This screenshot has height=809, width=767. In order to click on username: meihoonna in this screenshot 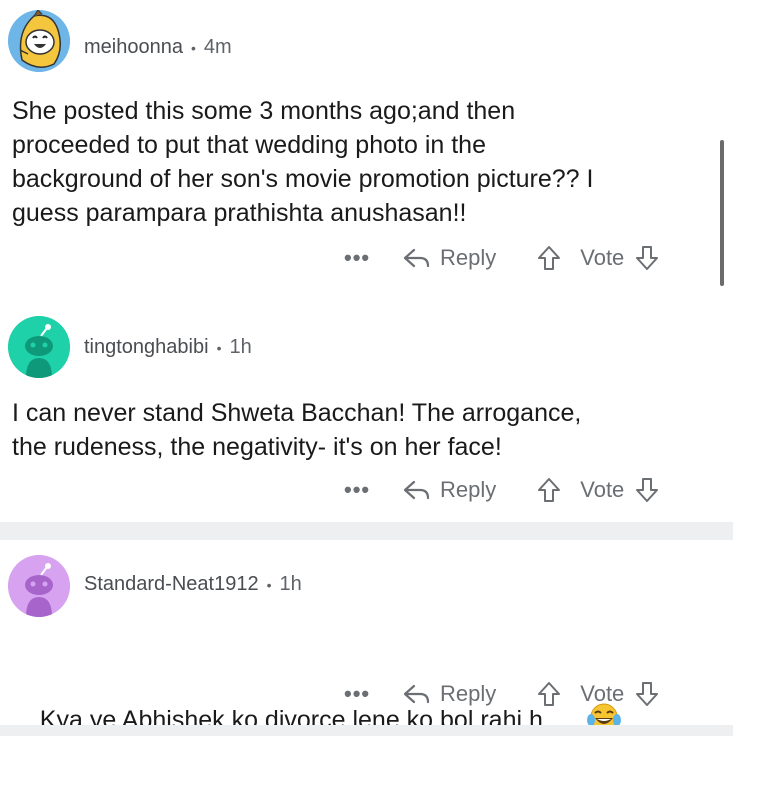, I will do `click(133, 47)`.